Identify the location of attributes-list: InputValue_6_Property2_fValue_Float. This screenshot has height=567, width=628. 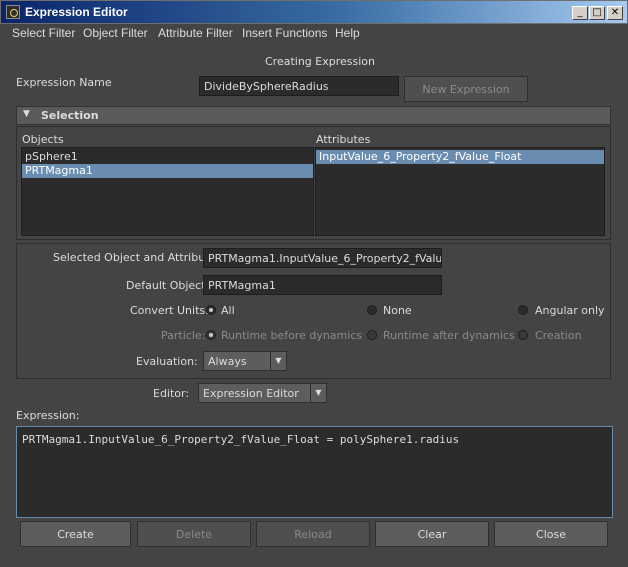
(460, 191).